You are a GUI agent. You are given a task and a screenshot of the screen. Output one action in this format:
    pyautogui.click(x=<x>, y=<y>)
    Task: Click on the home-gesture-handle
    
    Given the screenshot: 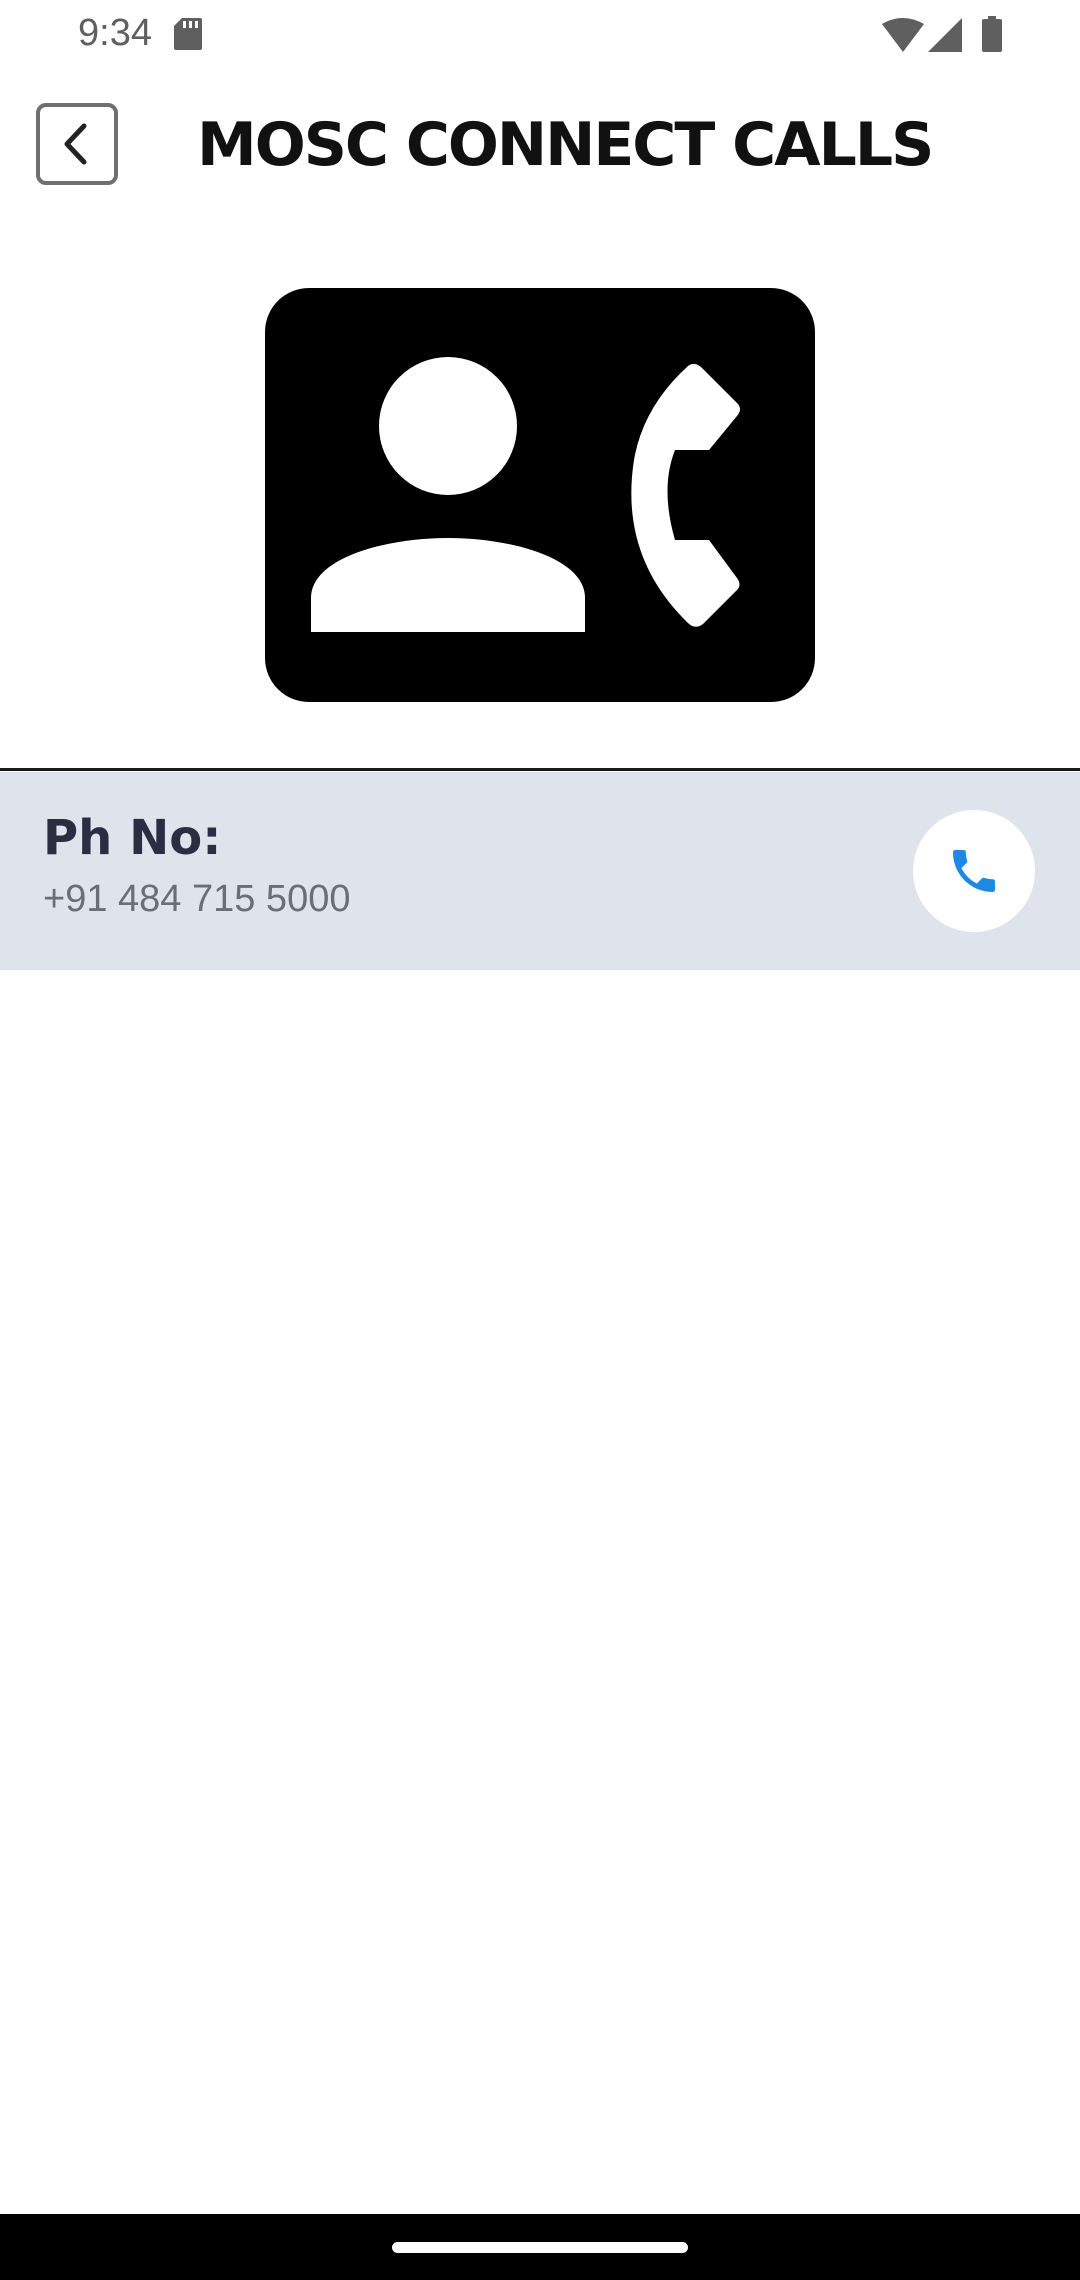 What is the action you would take?
    pyautogui.click(x=540, y=2247)
    